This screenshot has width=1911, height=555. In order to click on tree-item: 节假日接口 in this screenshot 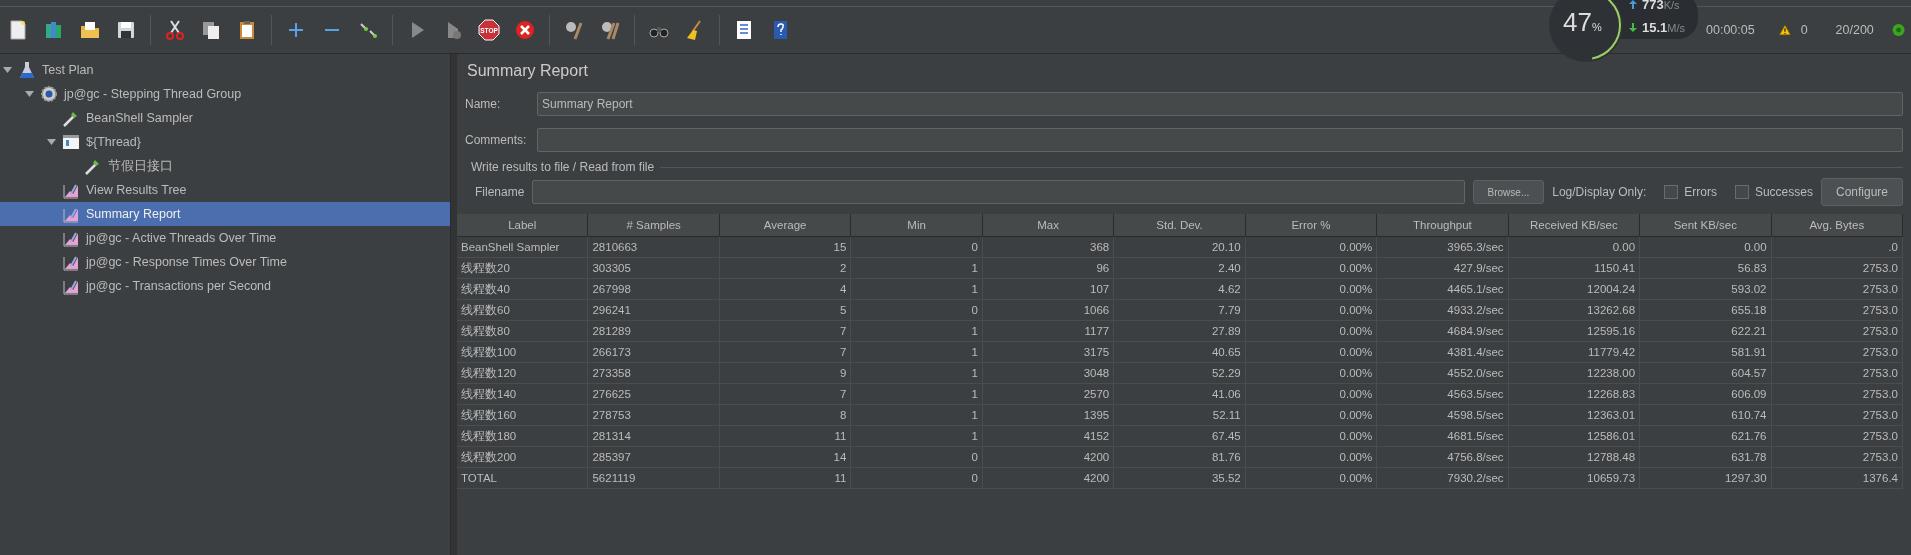, I will do `click(225, 166)`.